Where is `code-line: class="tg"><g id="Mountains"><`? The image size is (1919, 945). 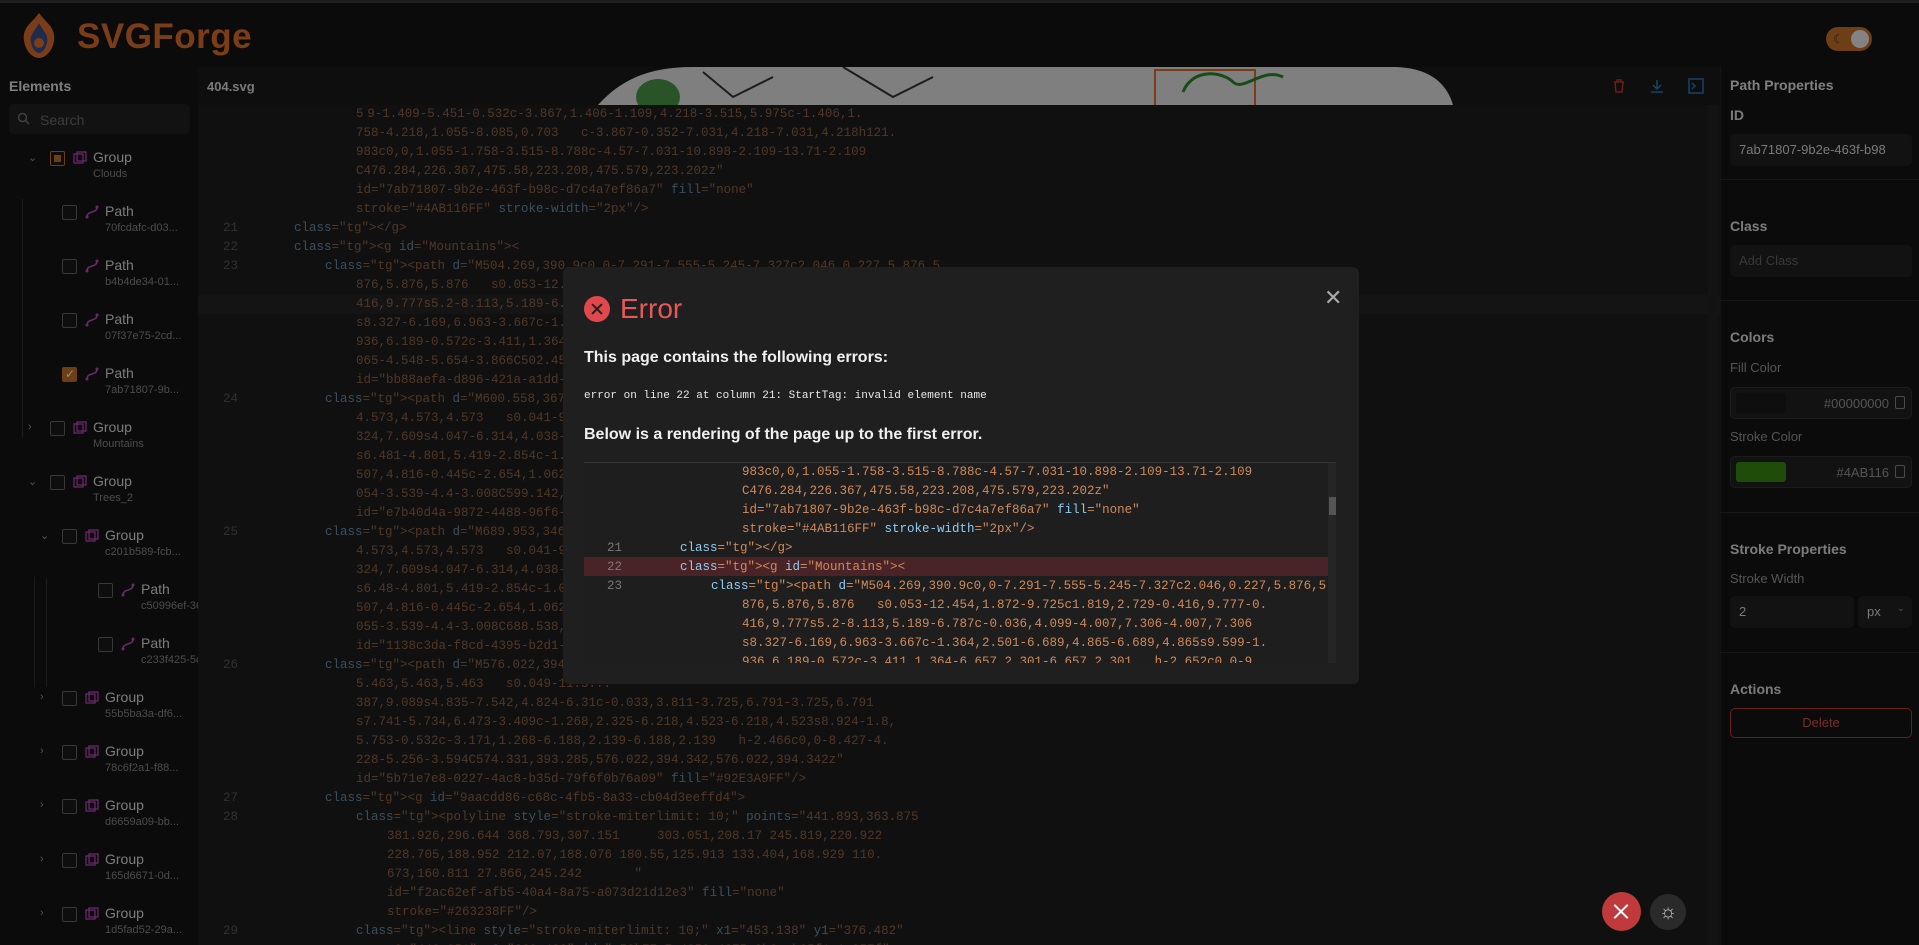
code-line: class="tg"><g id="Mountains">< is located at coordinates (793, 567).